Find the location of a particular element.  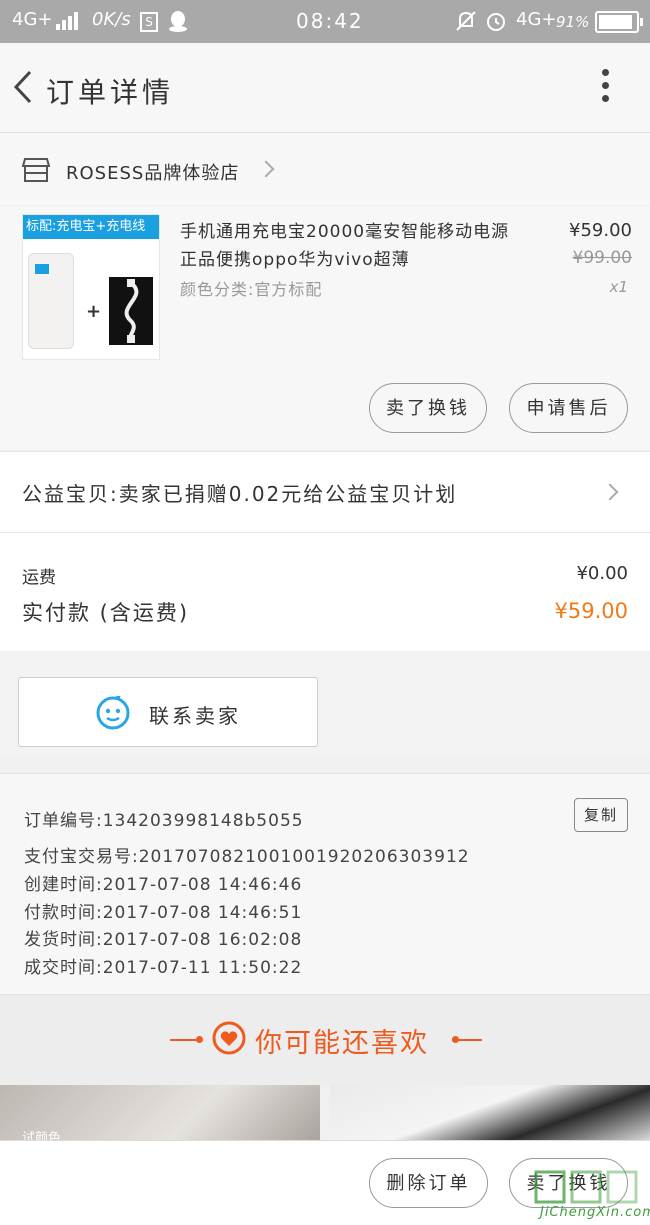

after-sale-button: 申请售后 is located at coordinates (568, 408).